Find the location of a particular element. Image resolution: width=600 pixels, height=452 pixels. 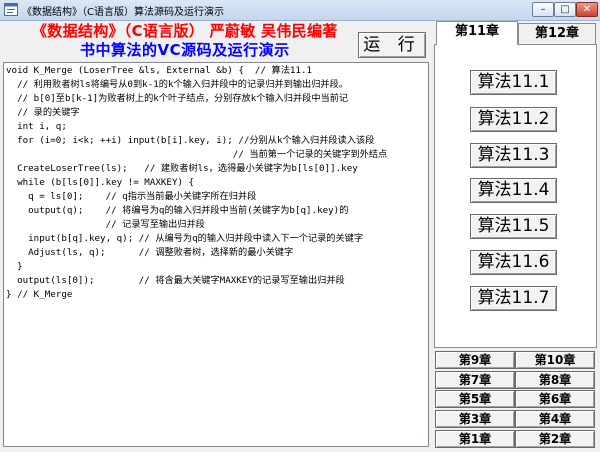

run-button: 运 行 is located at coordinates (392, 45).